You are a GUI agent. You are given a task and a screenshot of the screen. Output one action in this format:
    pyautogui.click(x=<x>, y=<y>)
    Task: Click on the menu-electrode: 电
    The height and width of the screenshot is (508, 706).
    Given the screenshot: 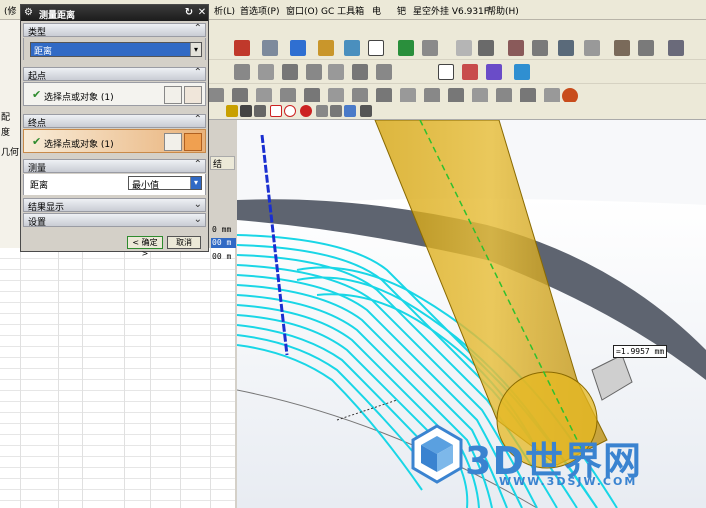 What is the action you would take?
    pyautogui.click(x=376, y=10)
    